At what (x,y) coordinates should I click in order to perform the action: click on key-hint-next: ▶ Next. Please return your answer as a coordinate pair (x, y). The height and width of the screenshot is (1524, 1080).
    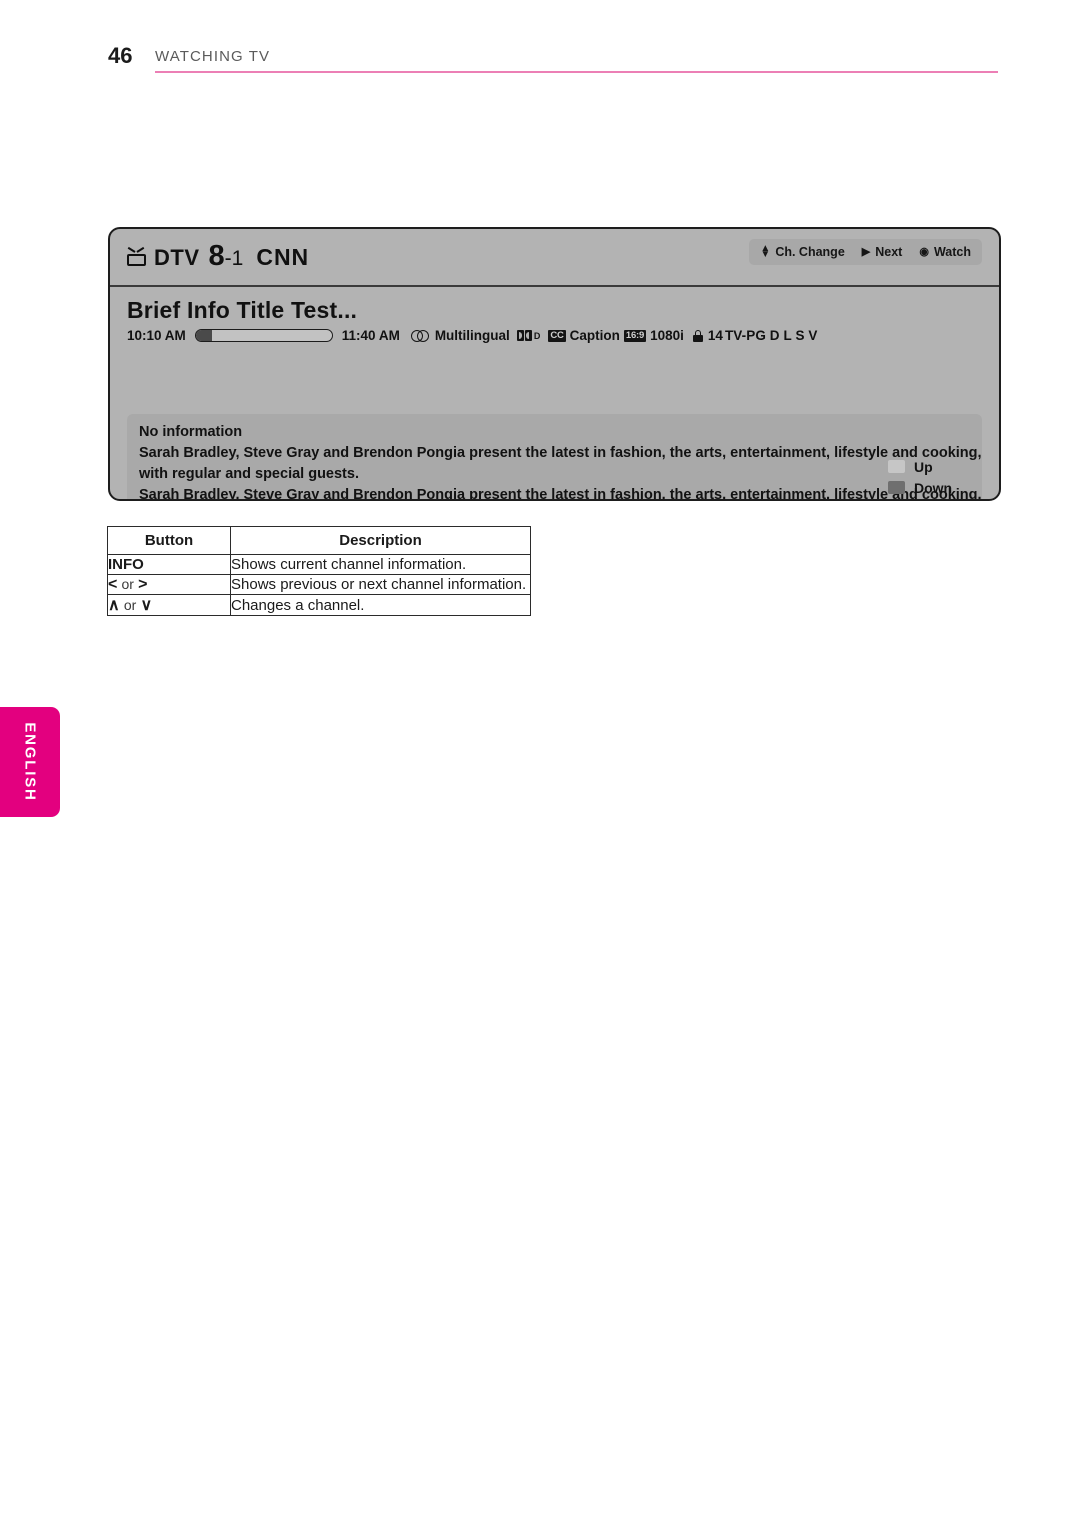
    Looking at the image, I should click on (882, 252).